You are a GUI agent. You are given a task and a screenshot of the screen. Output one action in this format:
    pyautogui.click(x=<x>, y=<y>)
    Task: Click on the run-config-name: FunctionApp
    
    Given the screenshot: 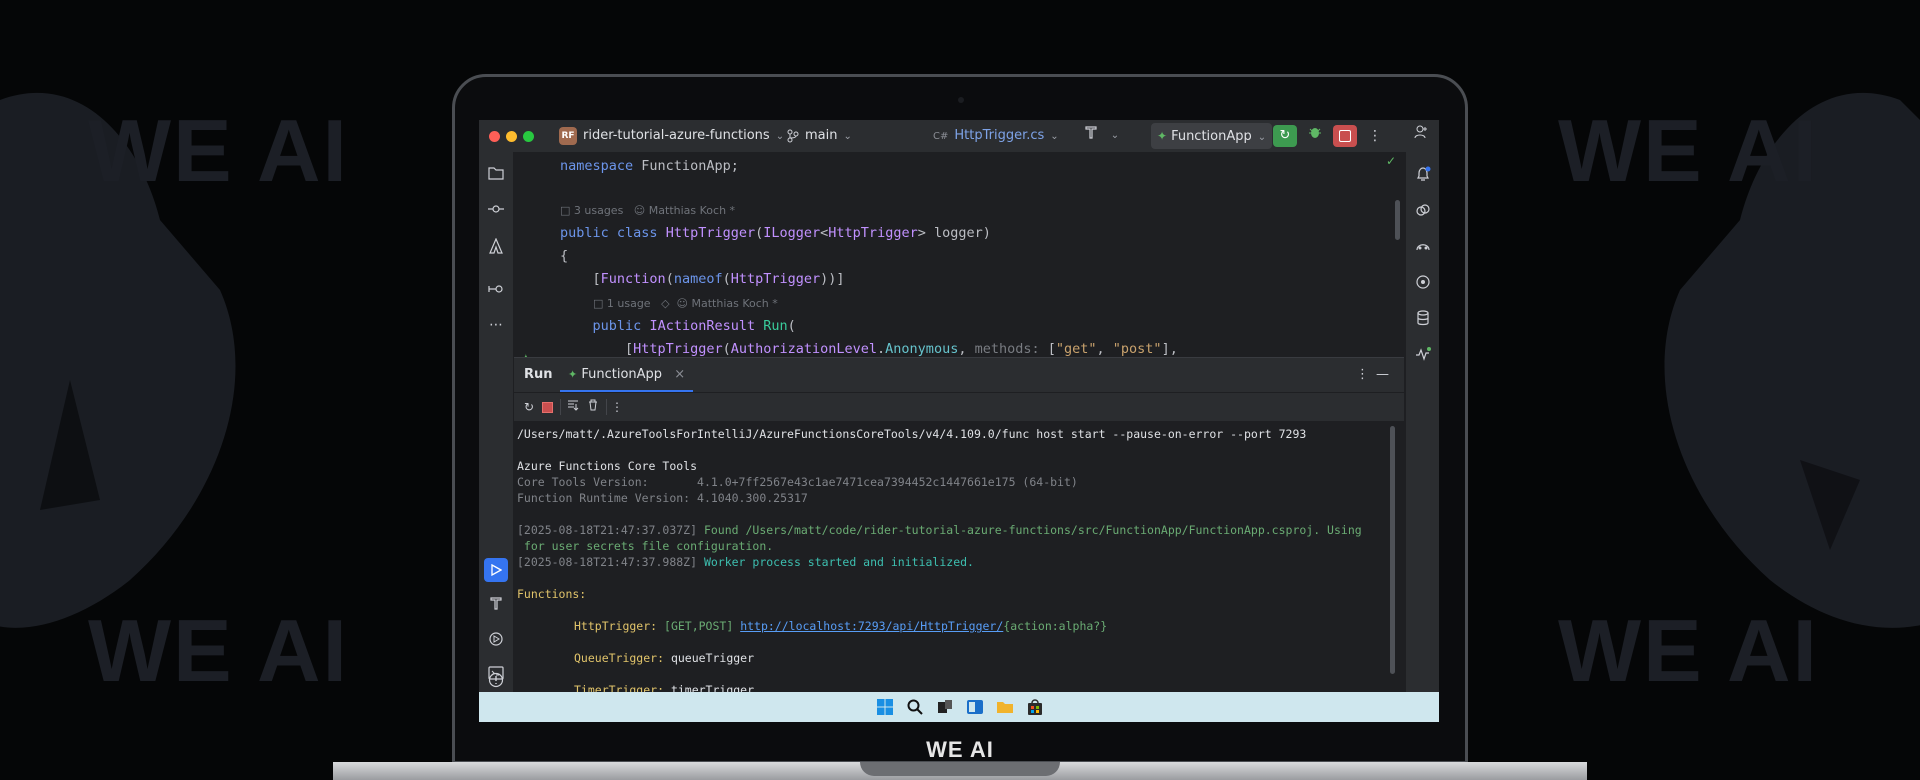 What is the action you would take?
    pyautogui.click(x=1211, y=136)
    